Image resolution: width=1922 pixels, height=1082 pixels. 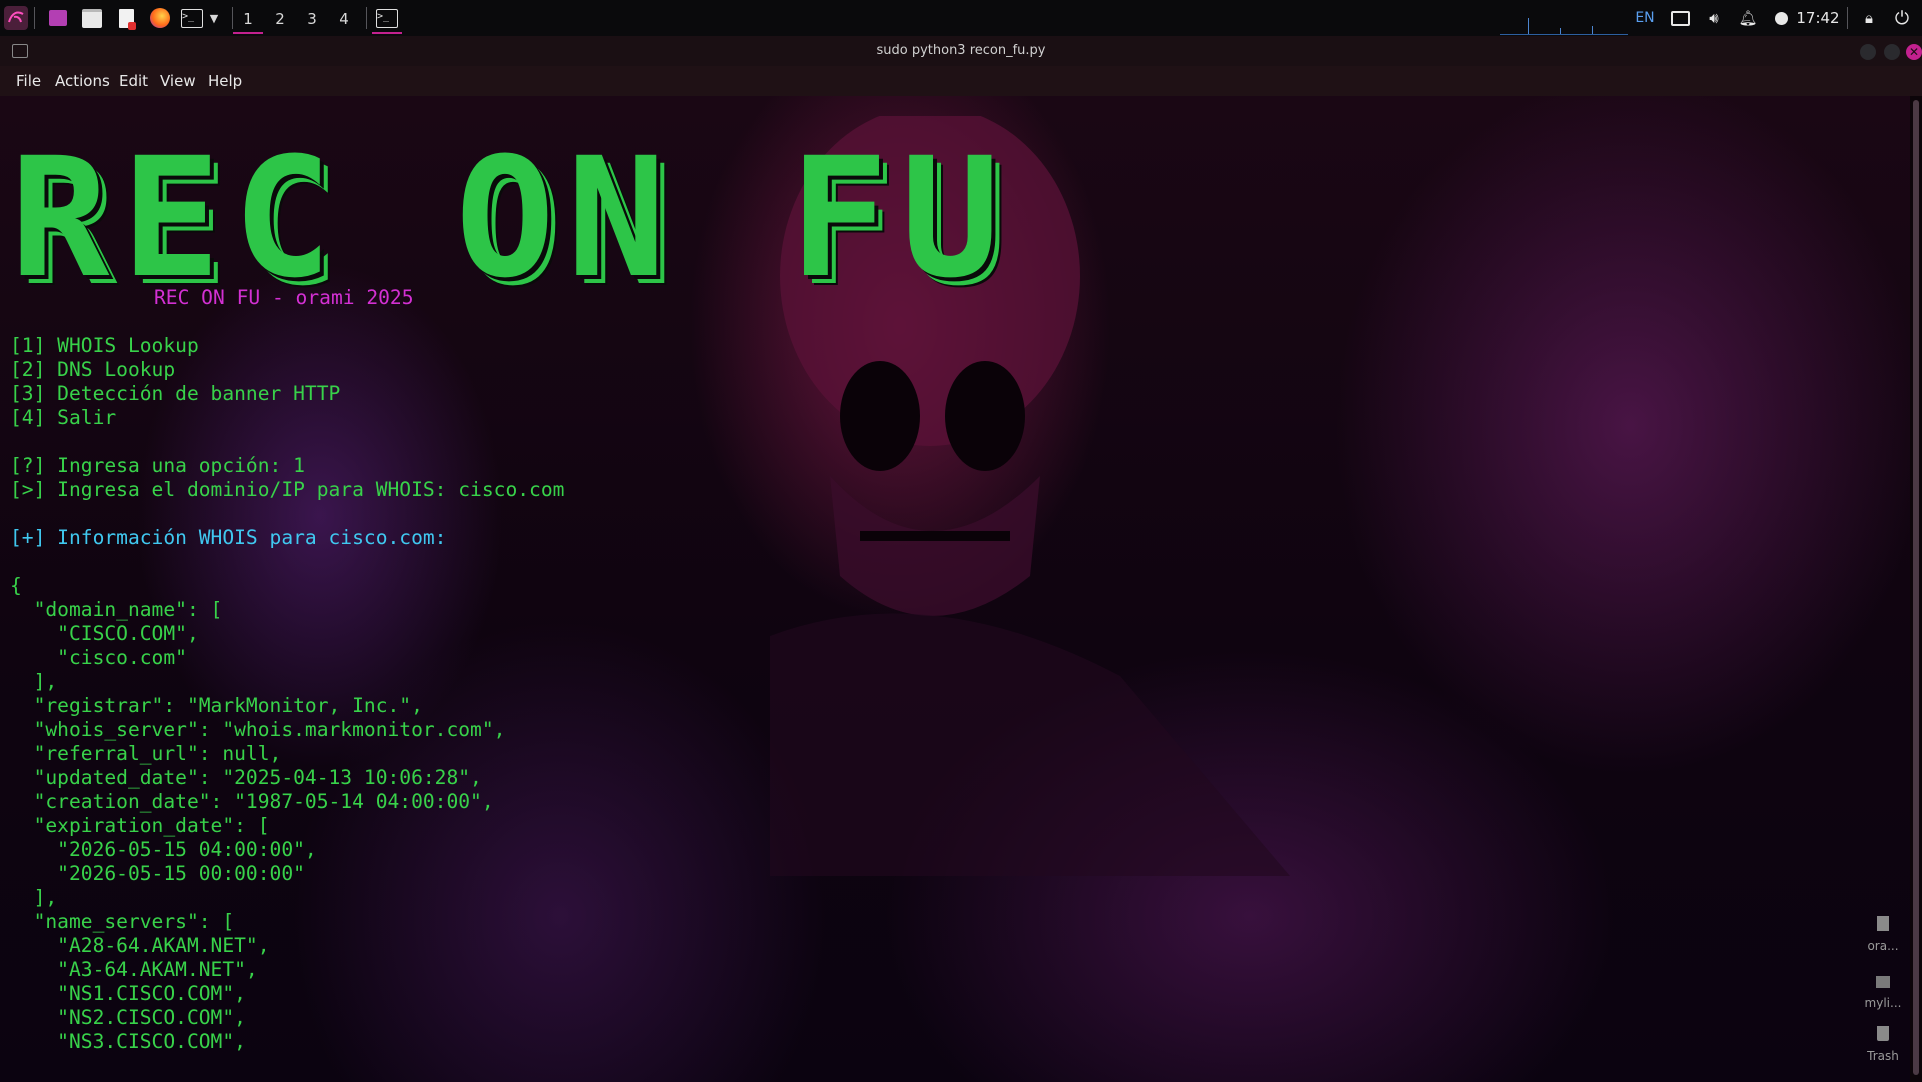 I want to click on chevron-down-icon: ▼, so click(x=214, y=18).